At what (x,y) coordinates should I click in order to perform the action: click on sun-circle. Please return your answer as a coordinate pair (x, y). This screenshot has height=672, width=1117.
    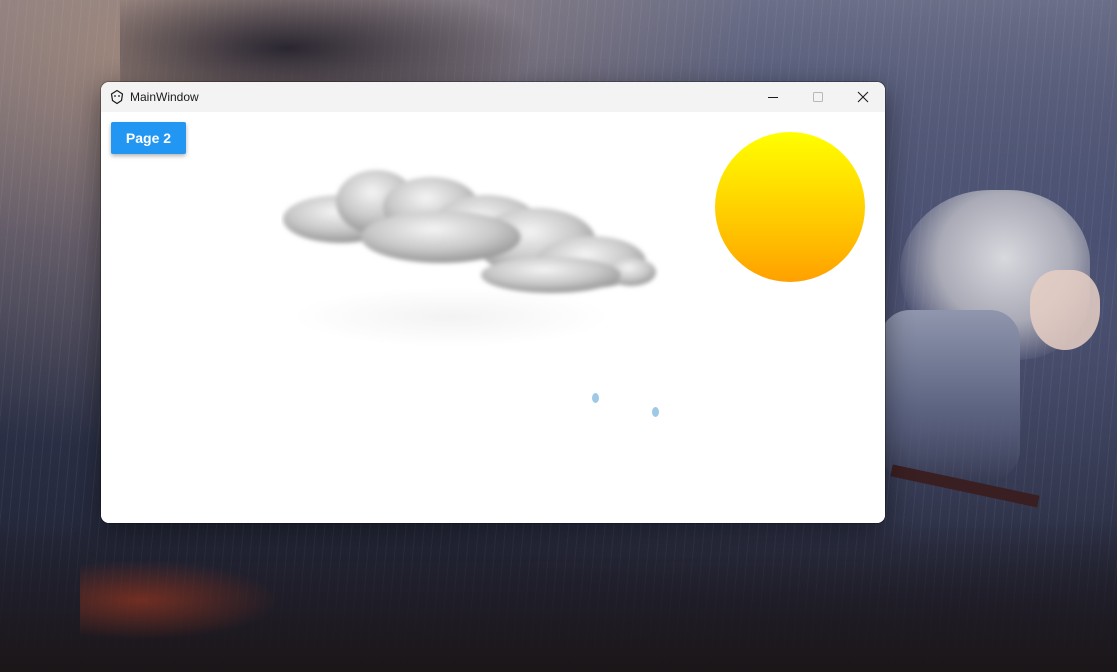
    Looking at the image, I should click on (790, 207).